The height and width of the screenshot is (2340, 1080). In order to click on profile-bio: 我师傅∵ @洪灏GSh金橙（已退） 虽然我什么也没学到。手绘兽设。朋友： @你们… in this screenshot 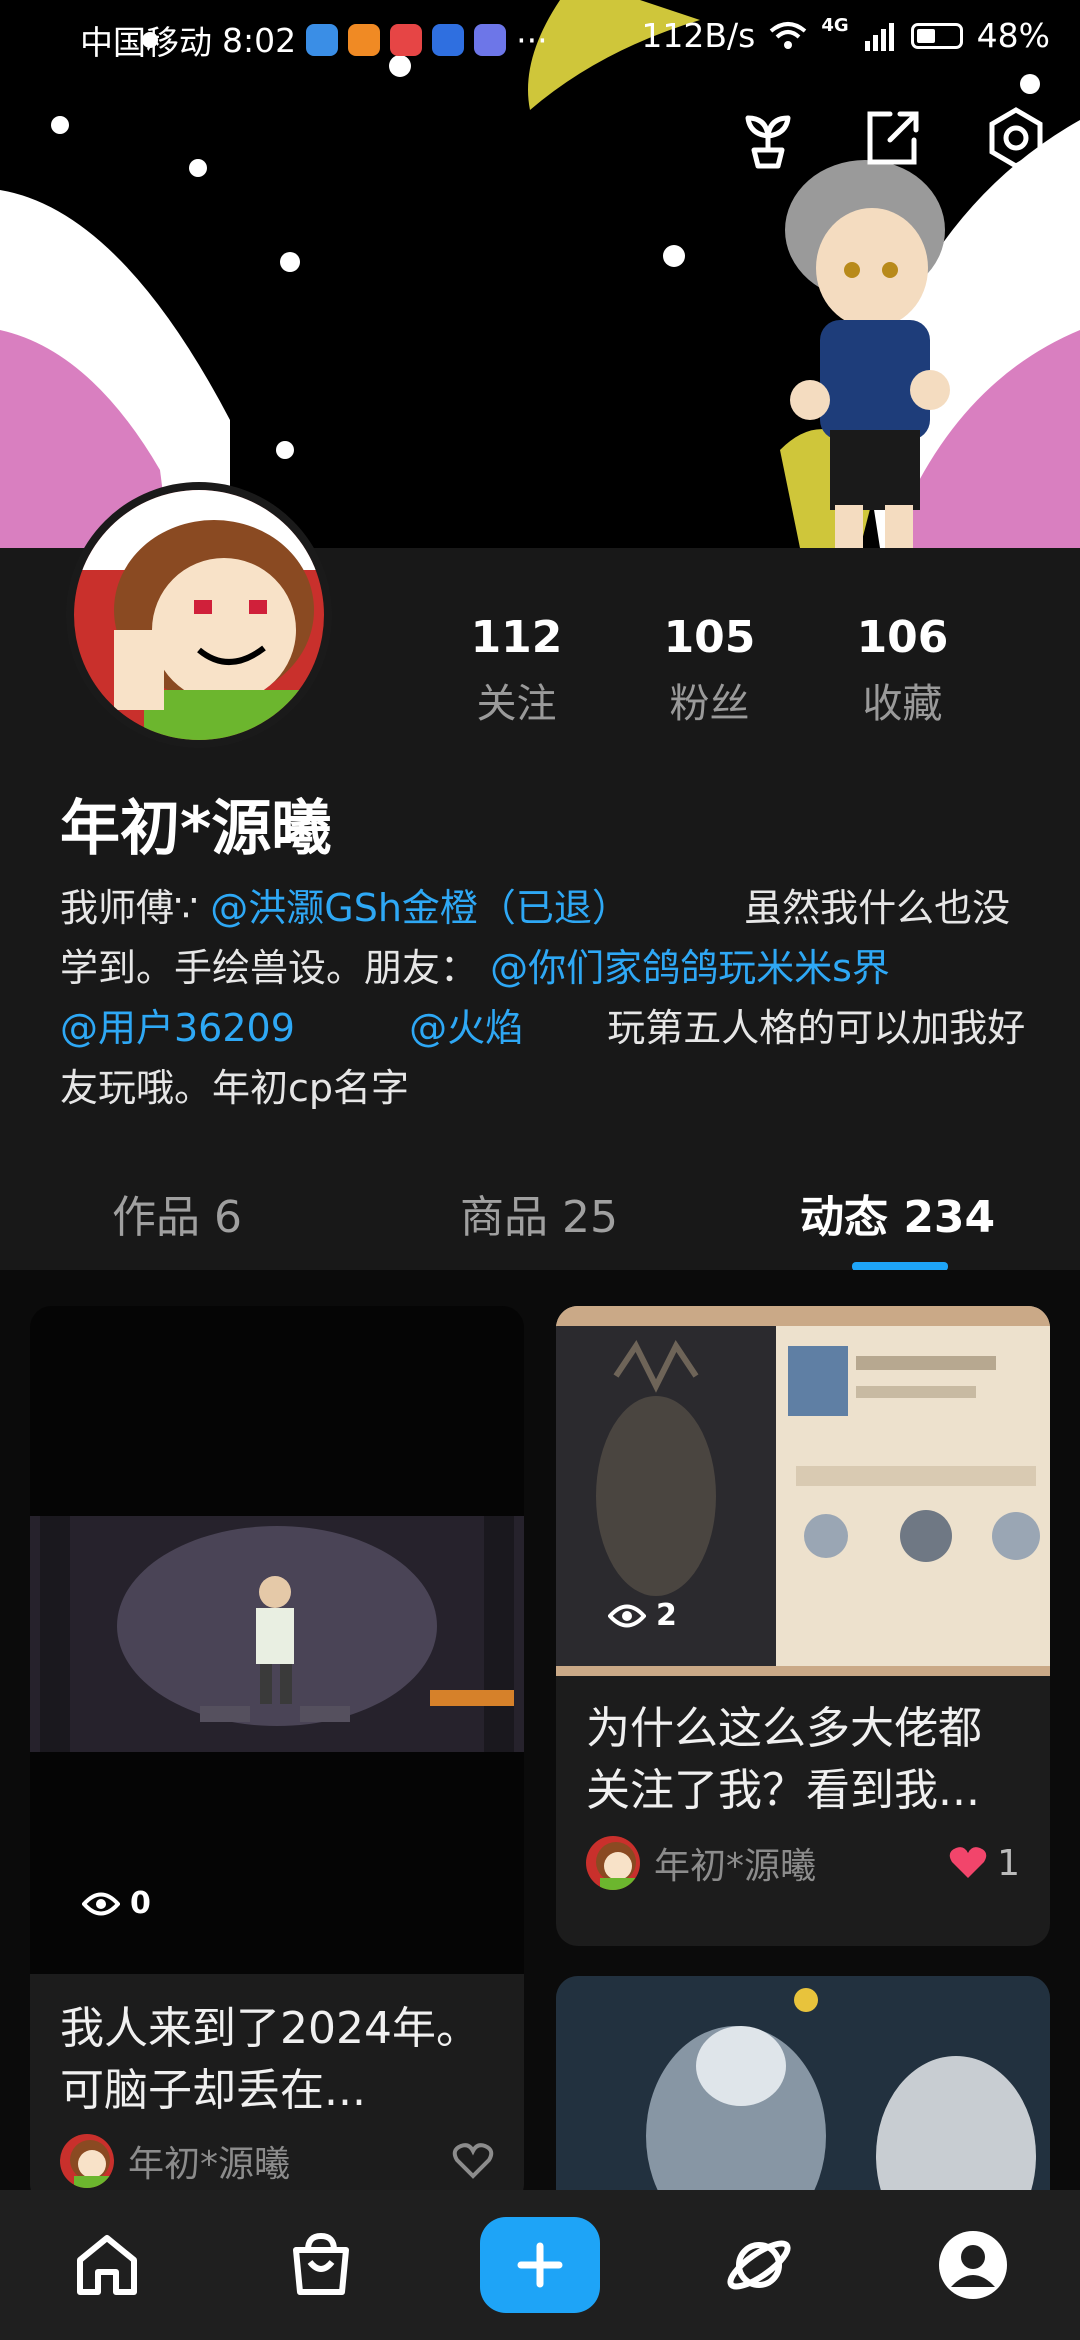, I will do `click(545, 998)`.